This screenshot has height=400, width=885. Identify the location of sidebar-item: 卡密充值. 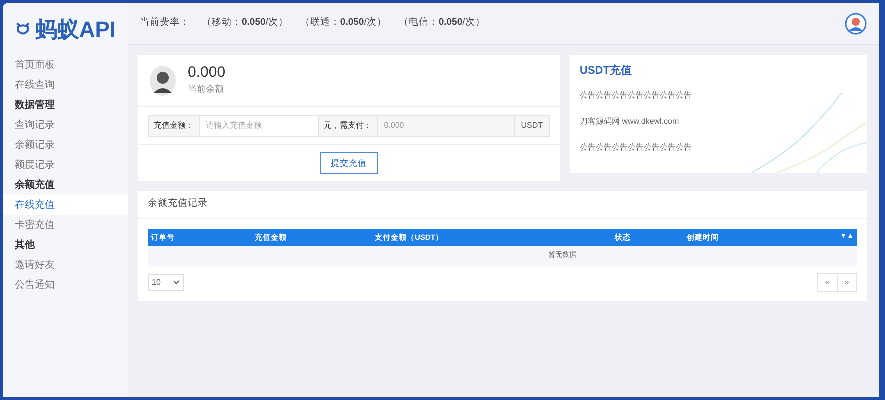
(65, 225).